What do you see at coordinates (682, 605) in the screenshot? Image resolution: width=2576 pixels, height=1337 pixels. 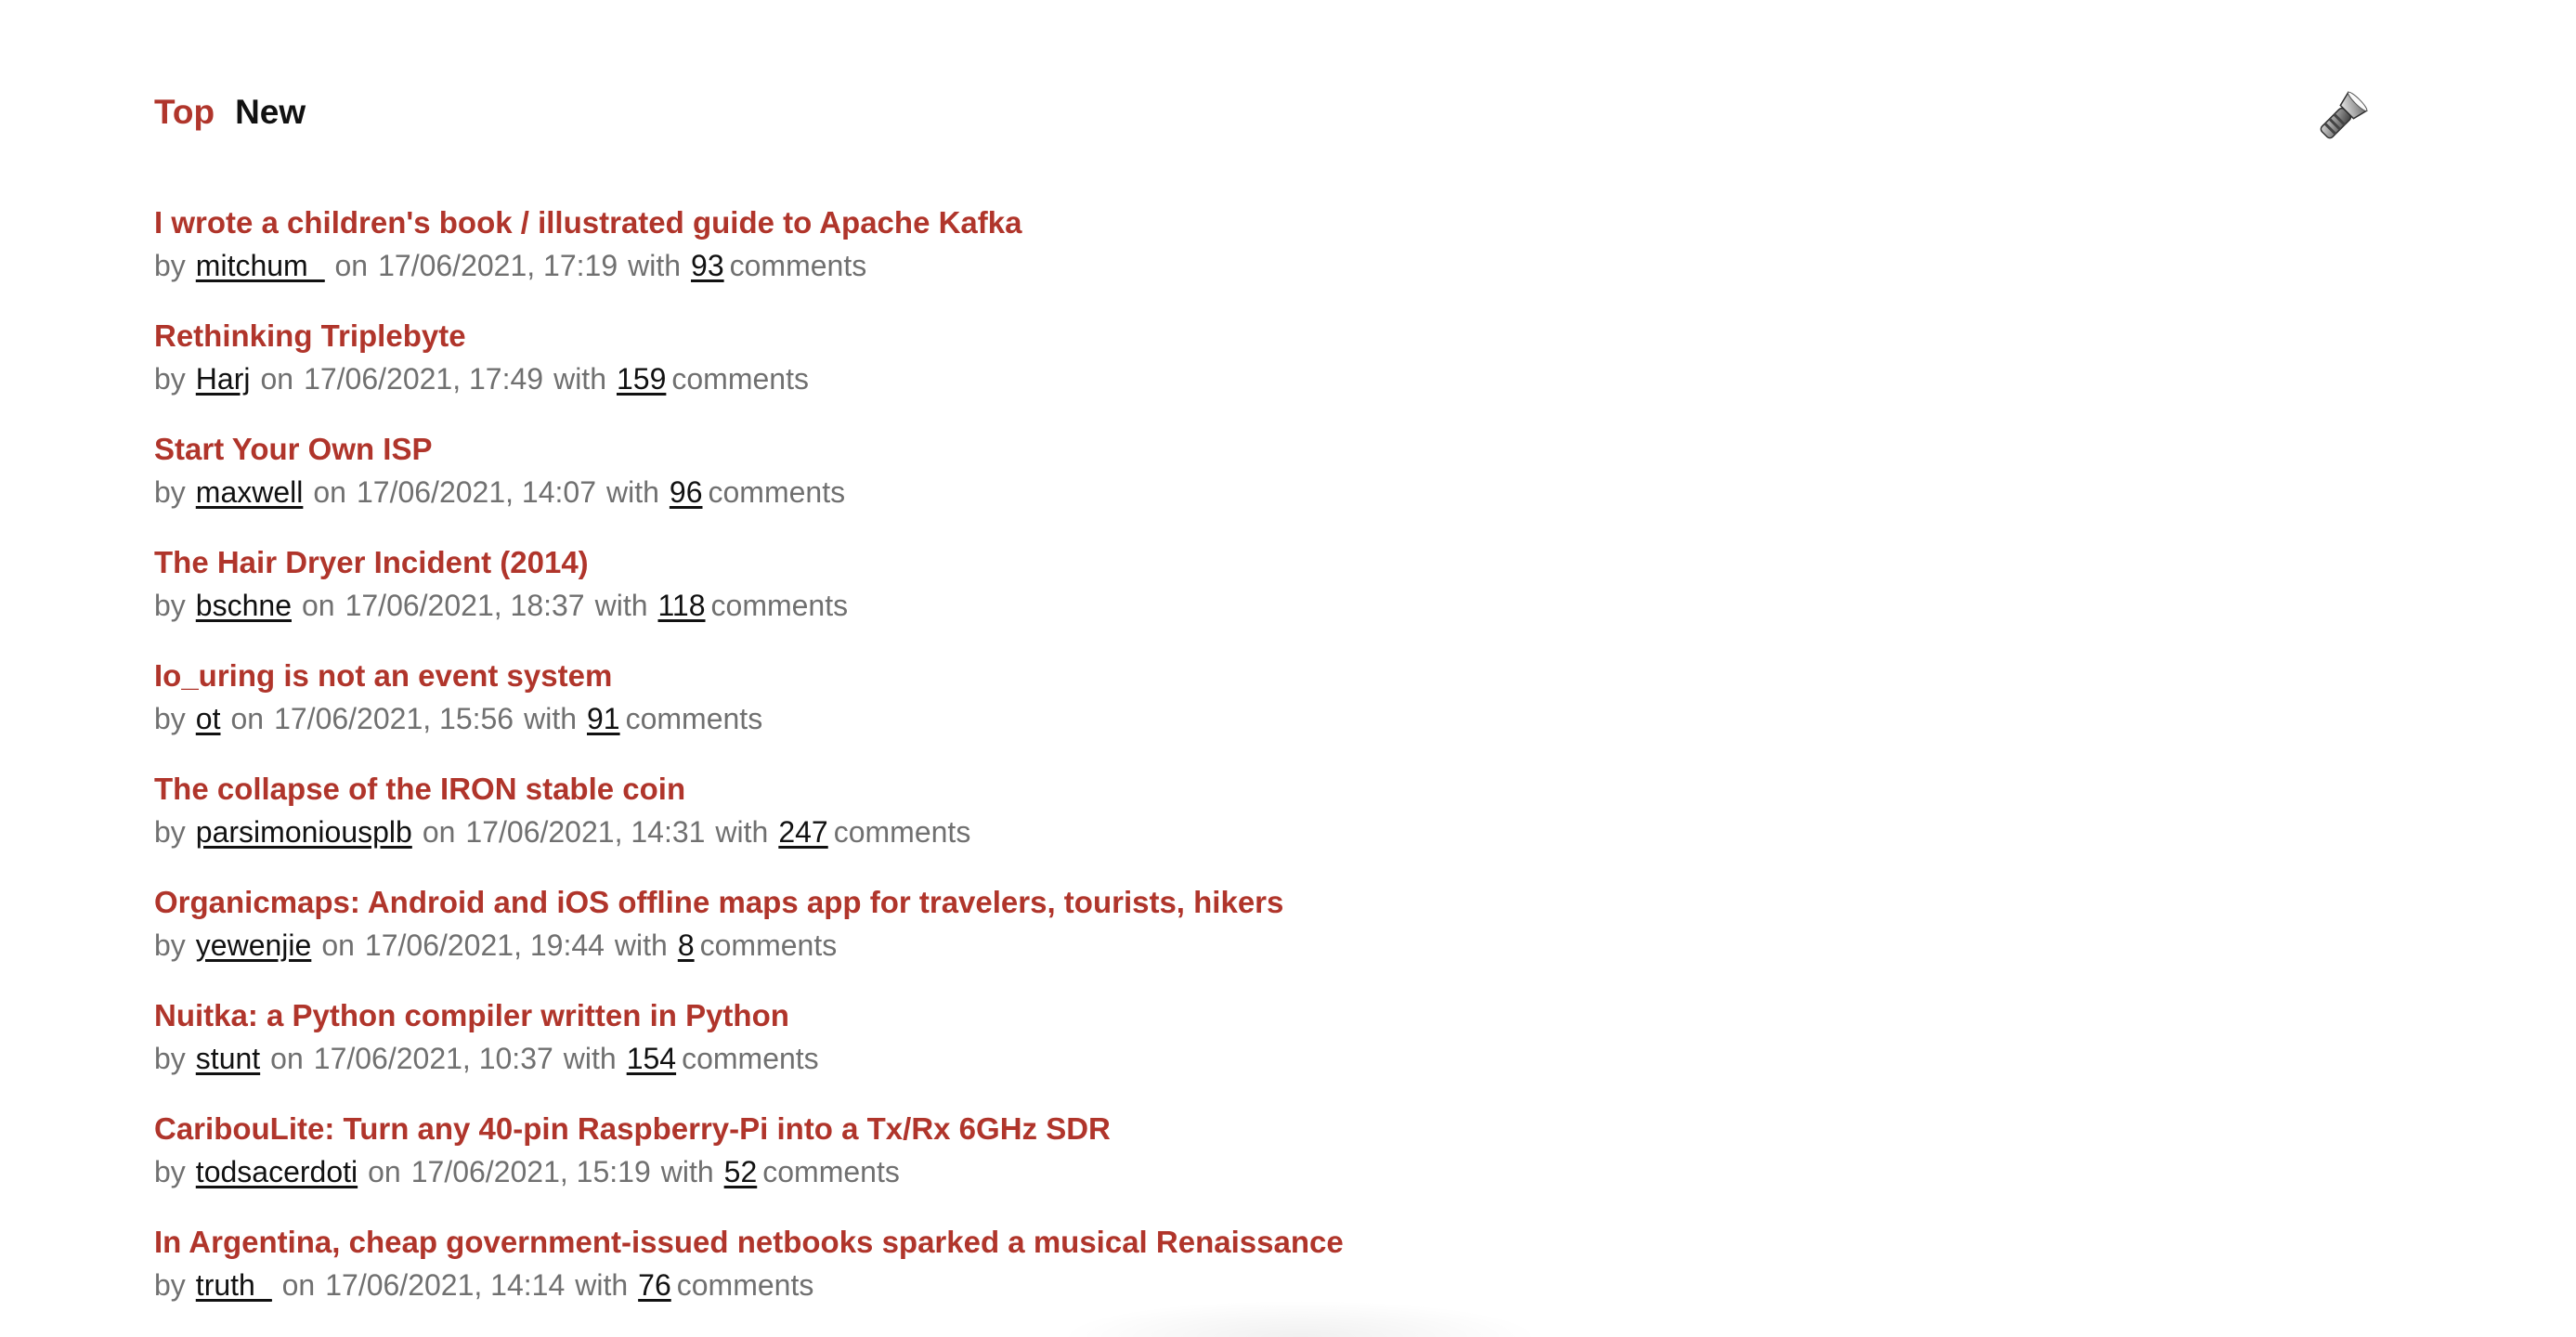 I see `comments-count-link: 118` at bounding box center [682, 605].